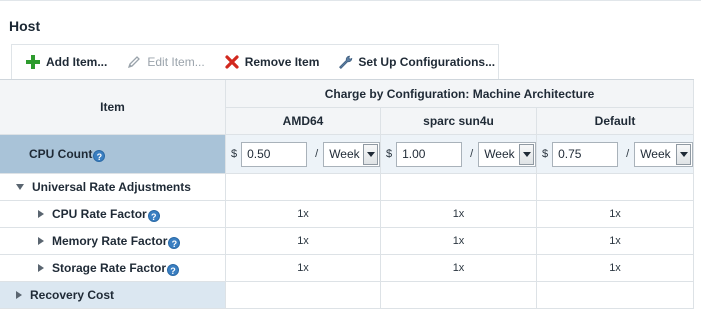 This screenshot has height=317, width=701. I want to click on collapse-triangle-icon, so click(20, 187).